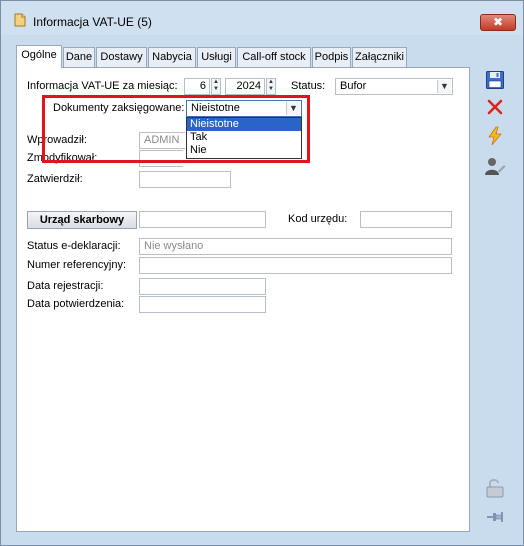  What do you see at coordinates (79, 57) in the screenshot?
I see `tab-dane: Dane` at bounding box center [79, 57].